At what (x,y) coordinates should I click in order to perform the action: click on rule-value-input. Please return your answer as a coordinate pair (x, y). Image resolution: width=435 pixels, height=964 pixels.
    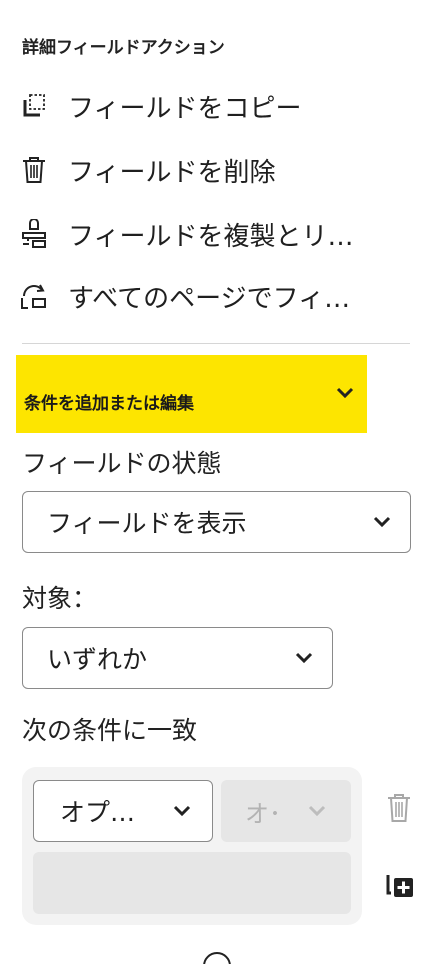
    Looking at the image, I should click on (192, 883).